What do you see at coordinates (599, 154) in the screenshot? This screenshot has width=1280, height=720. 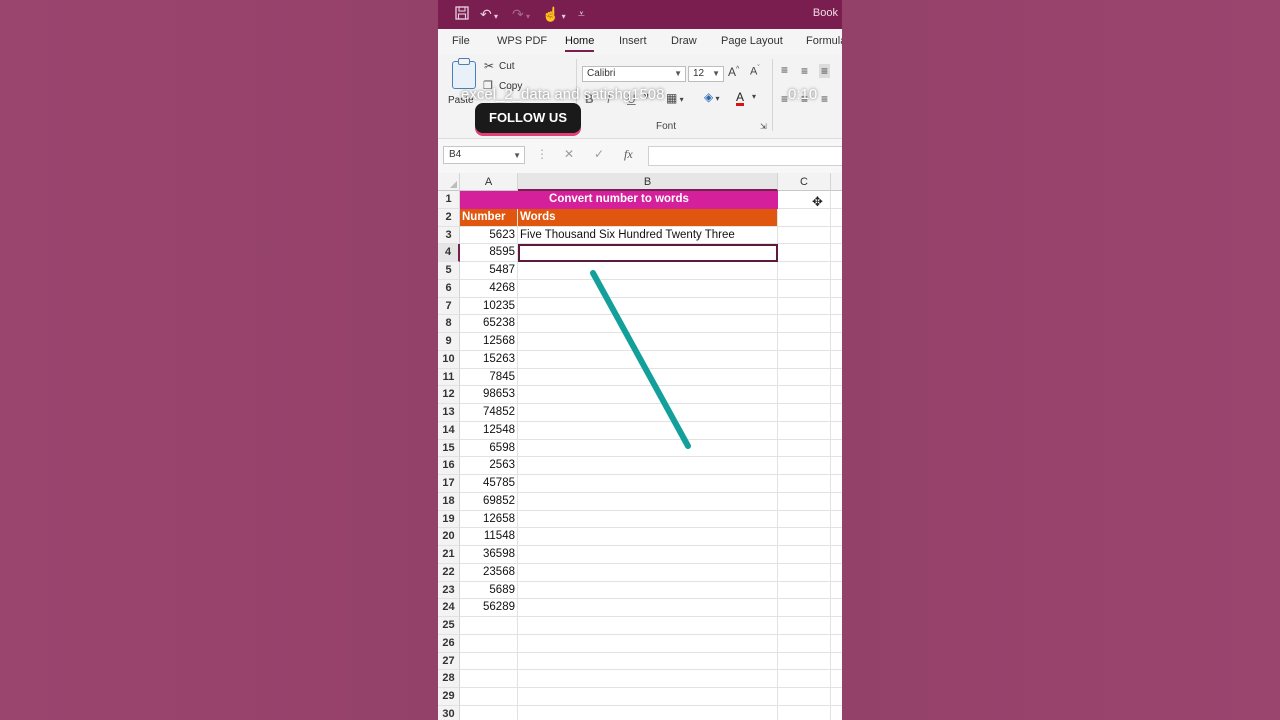 I see `enter-icon: ✓` at bounding box center [599, 154].